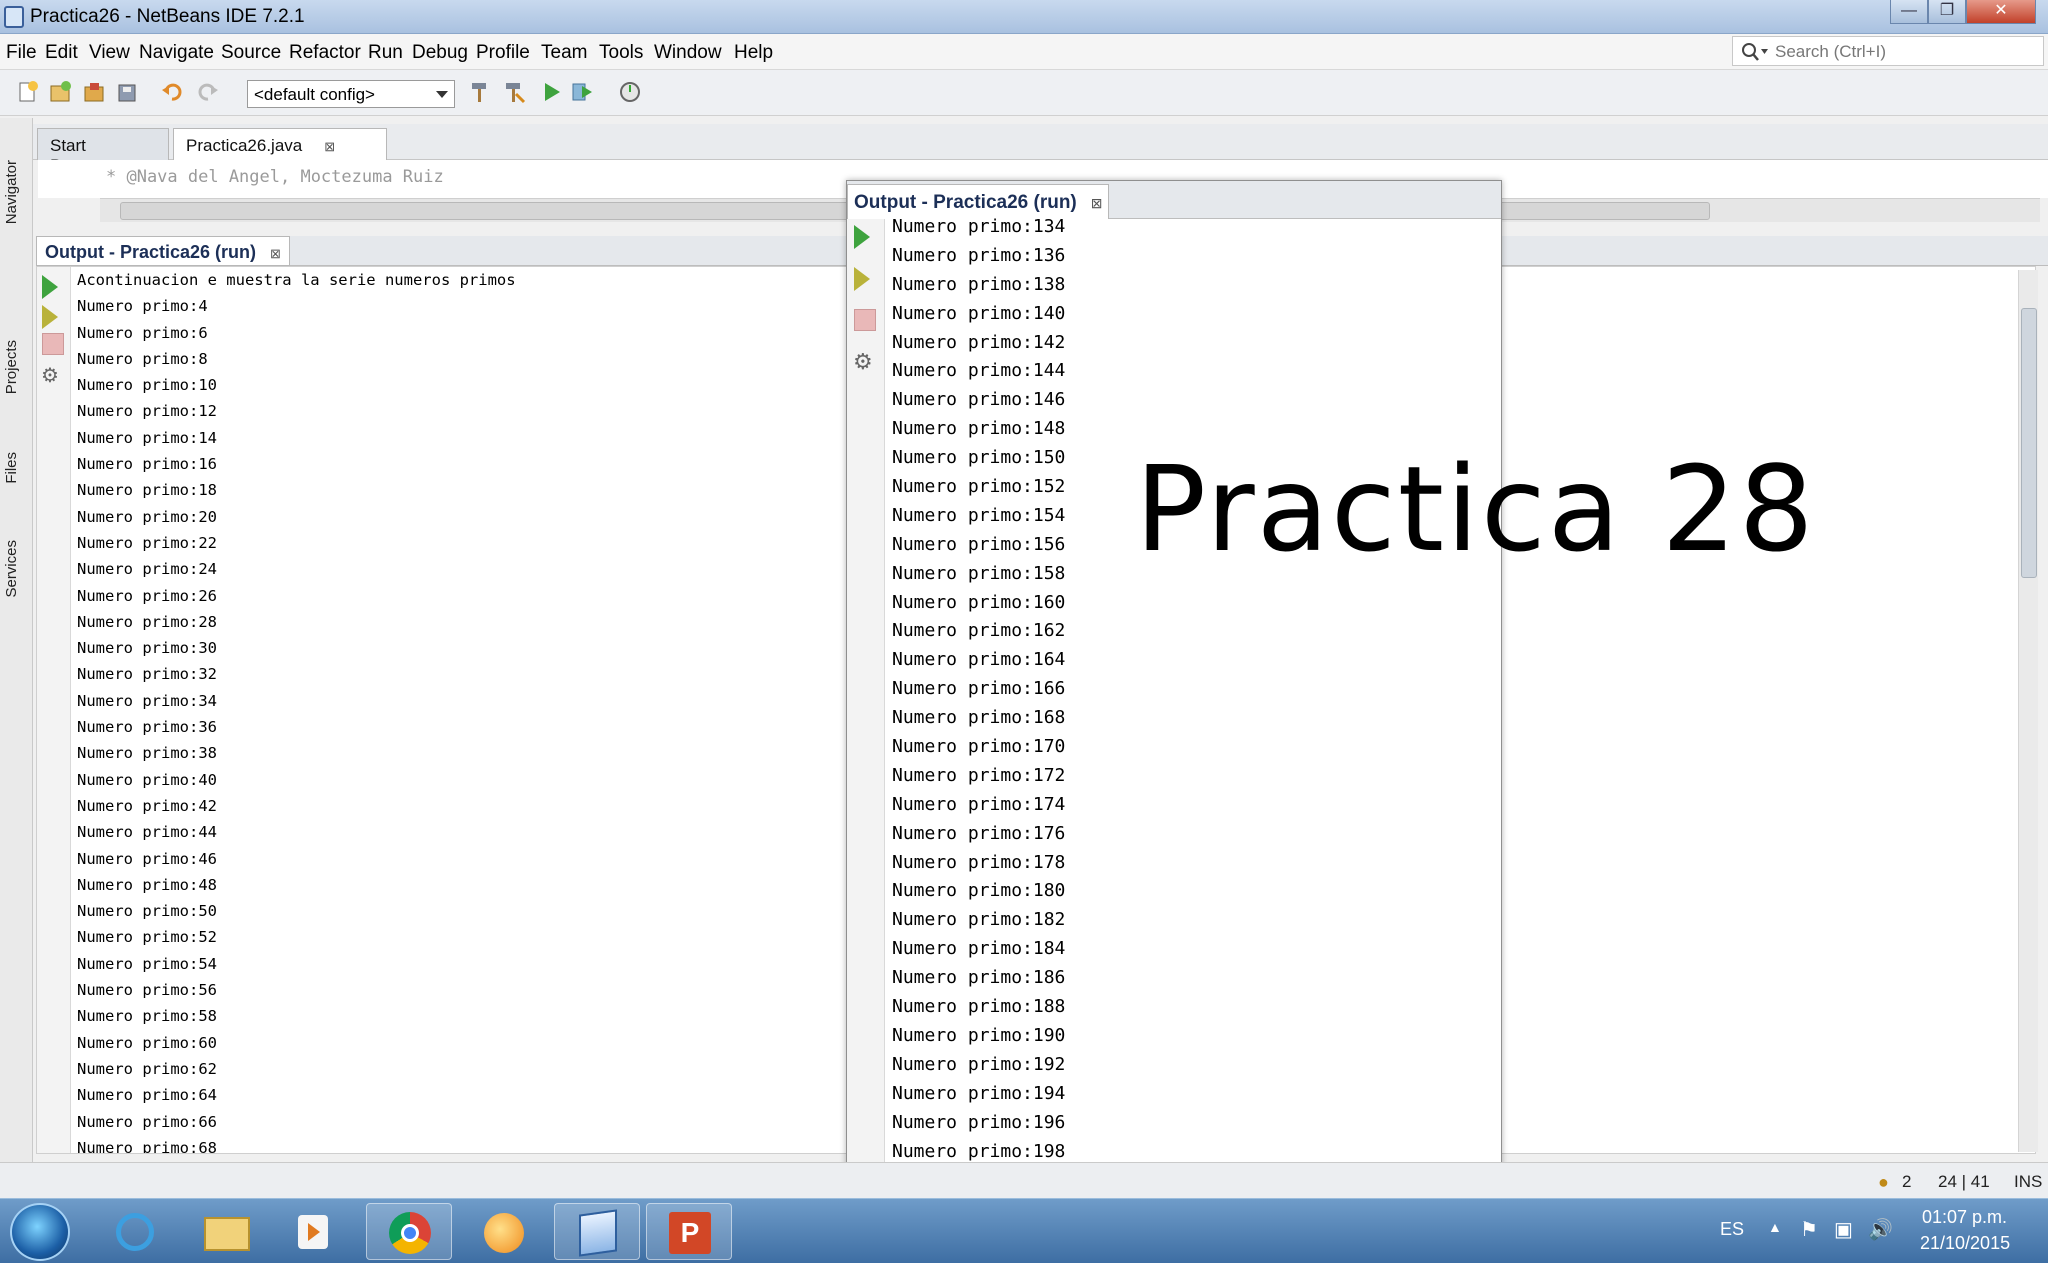 This screenshot has height=1263, width=2048. Describe the element at coordinates (979, 313) in the screenshot. I see `output-line: Numero primo:140` at that location.